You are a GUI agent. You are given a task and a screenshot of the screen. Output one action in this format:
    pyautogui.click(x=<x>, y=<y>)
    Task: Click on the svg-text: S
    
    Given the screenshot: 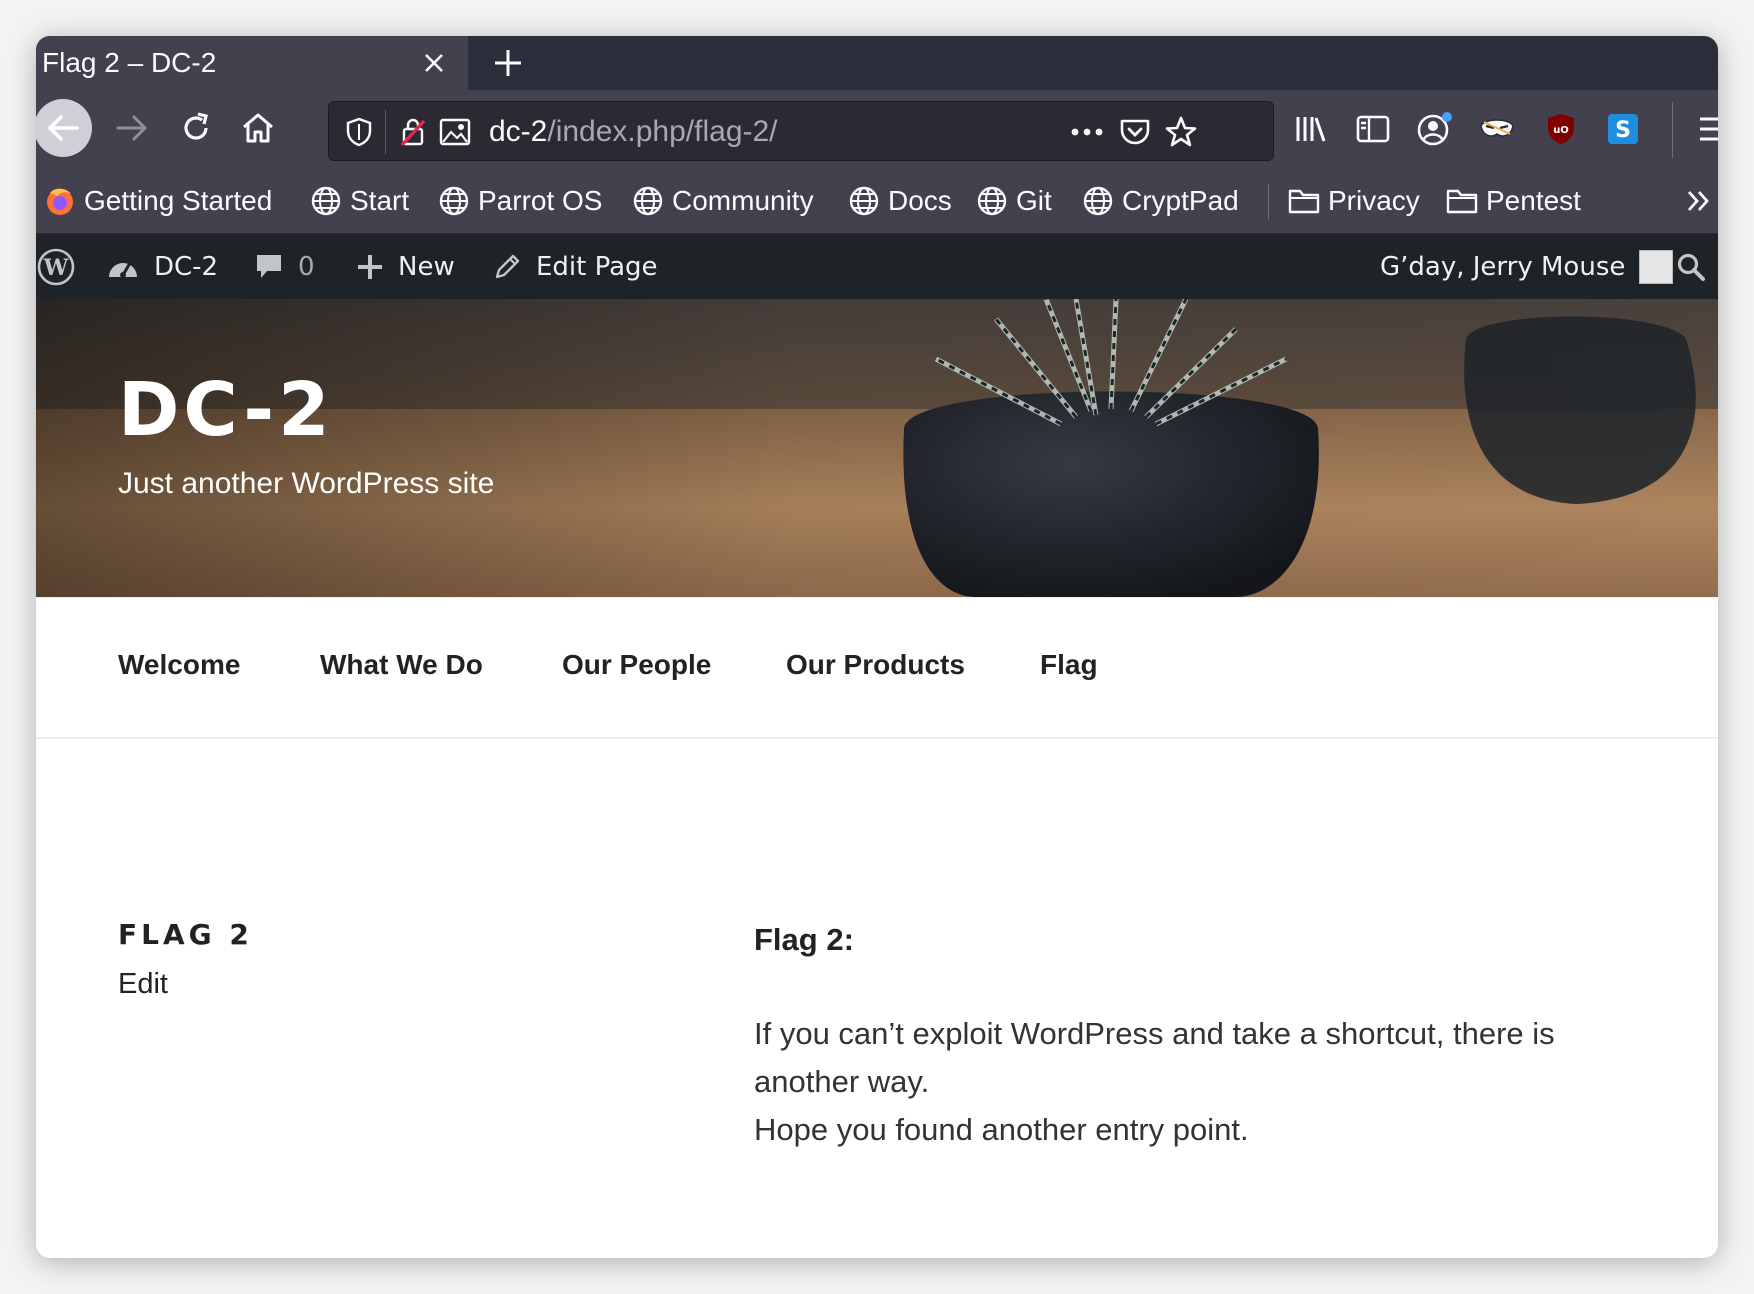 What is the action you would take?
    pyautogui.click(x=1623, y=130)
    